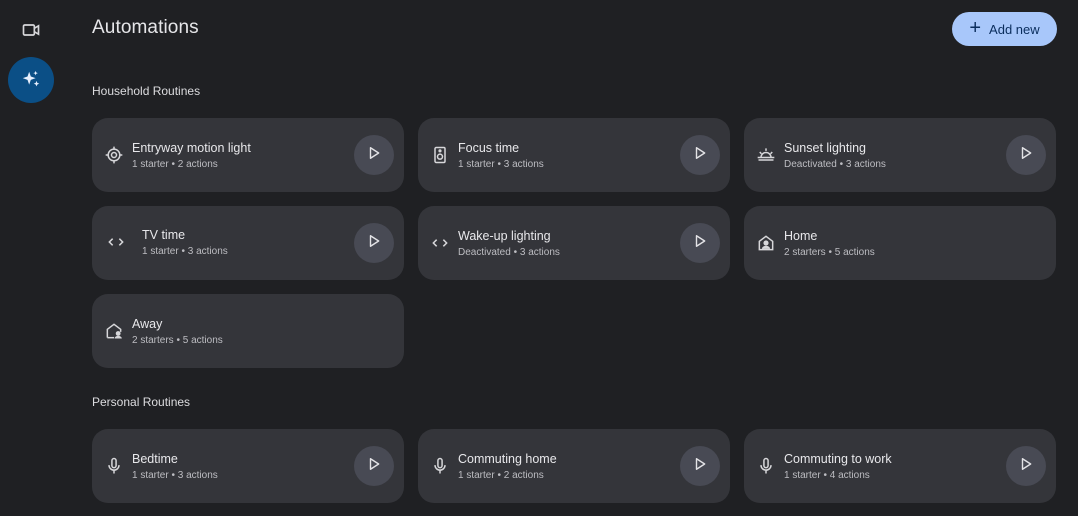 The width and height of the screenshot is (1078, 516). I want to click on routine-name: TV time, so click(164, 235).